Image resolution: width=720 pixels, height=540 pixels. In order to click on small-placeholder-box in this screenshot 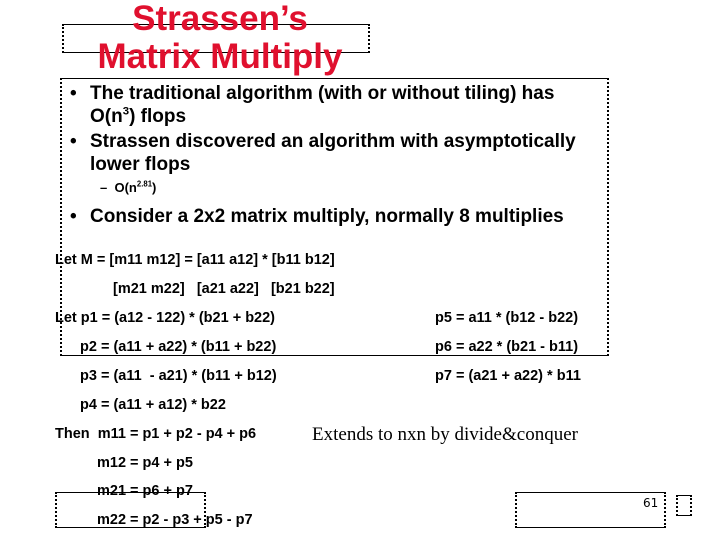, I will do `click(684, 505)`.